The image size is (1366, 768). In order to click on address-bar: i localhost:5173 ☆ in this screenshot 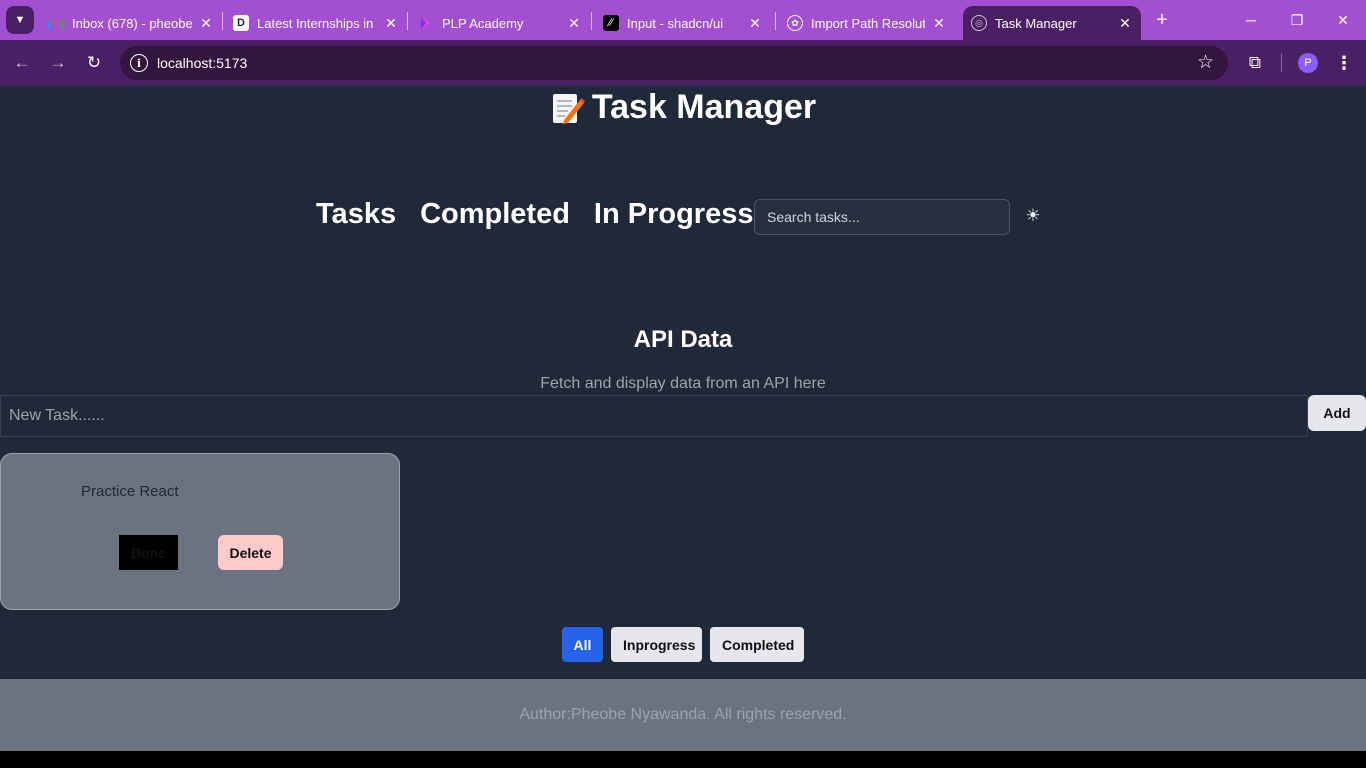, I will do `click(674, 63)`.